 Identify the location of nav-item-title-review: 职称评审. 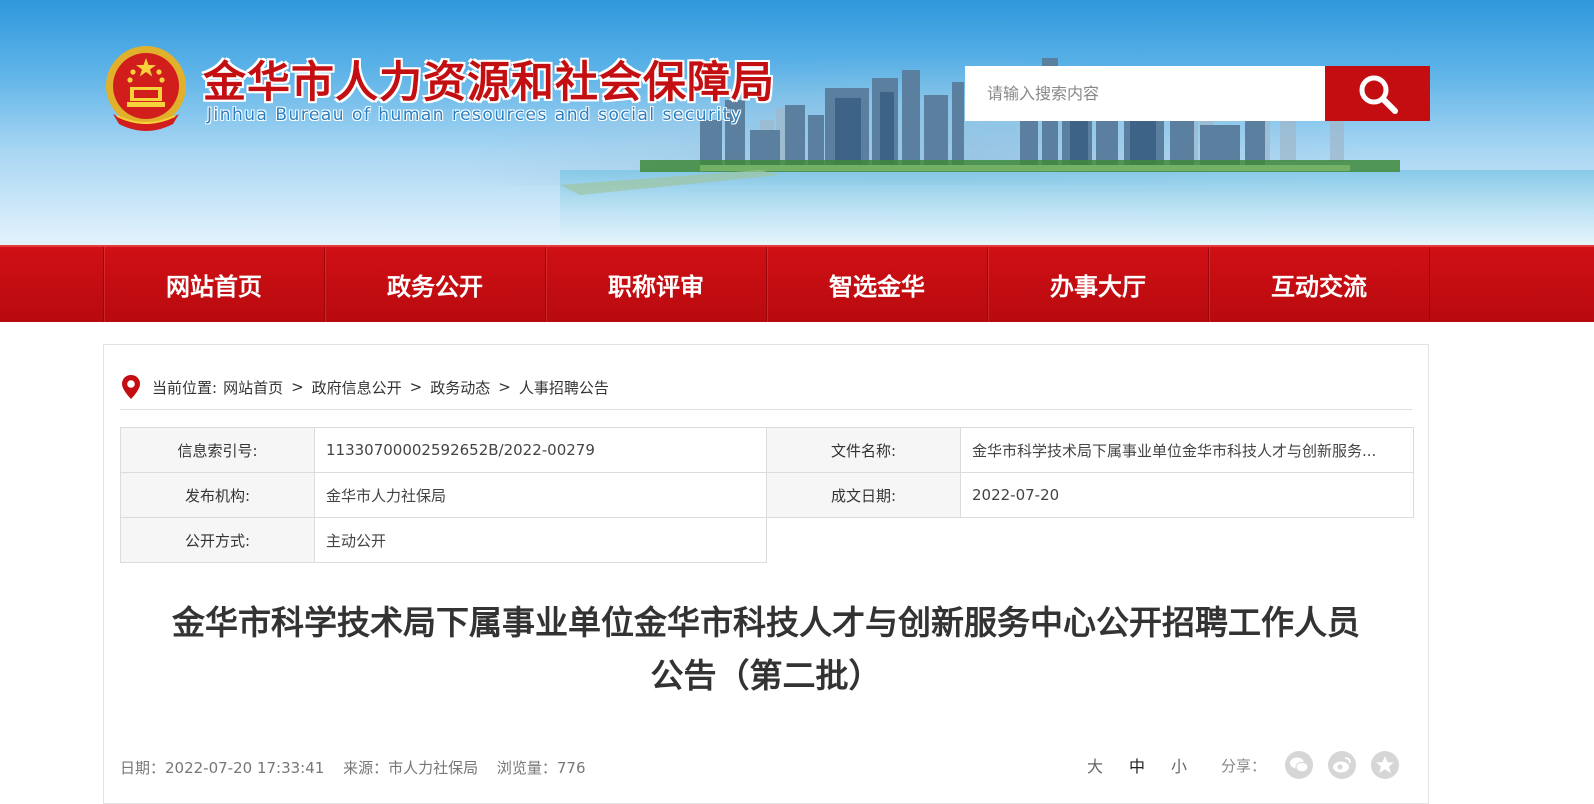
(656, 284).